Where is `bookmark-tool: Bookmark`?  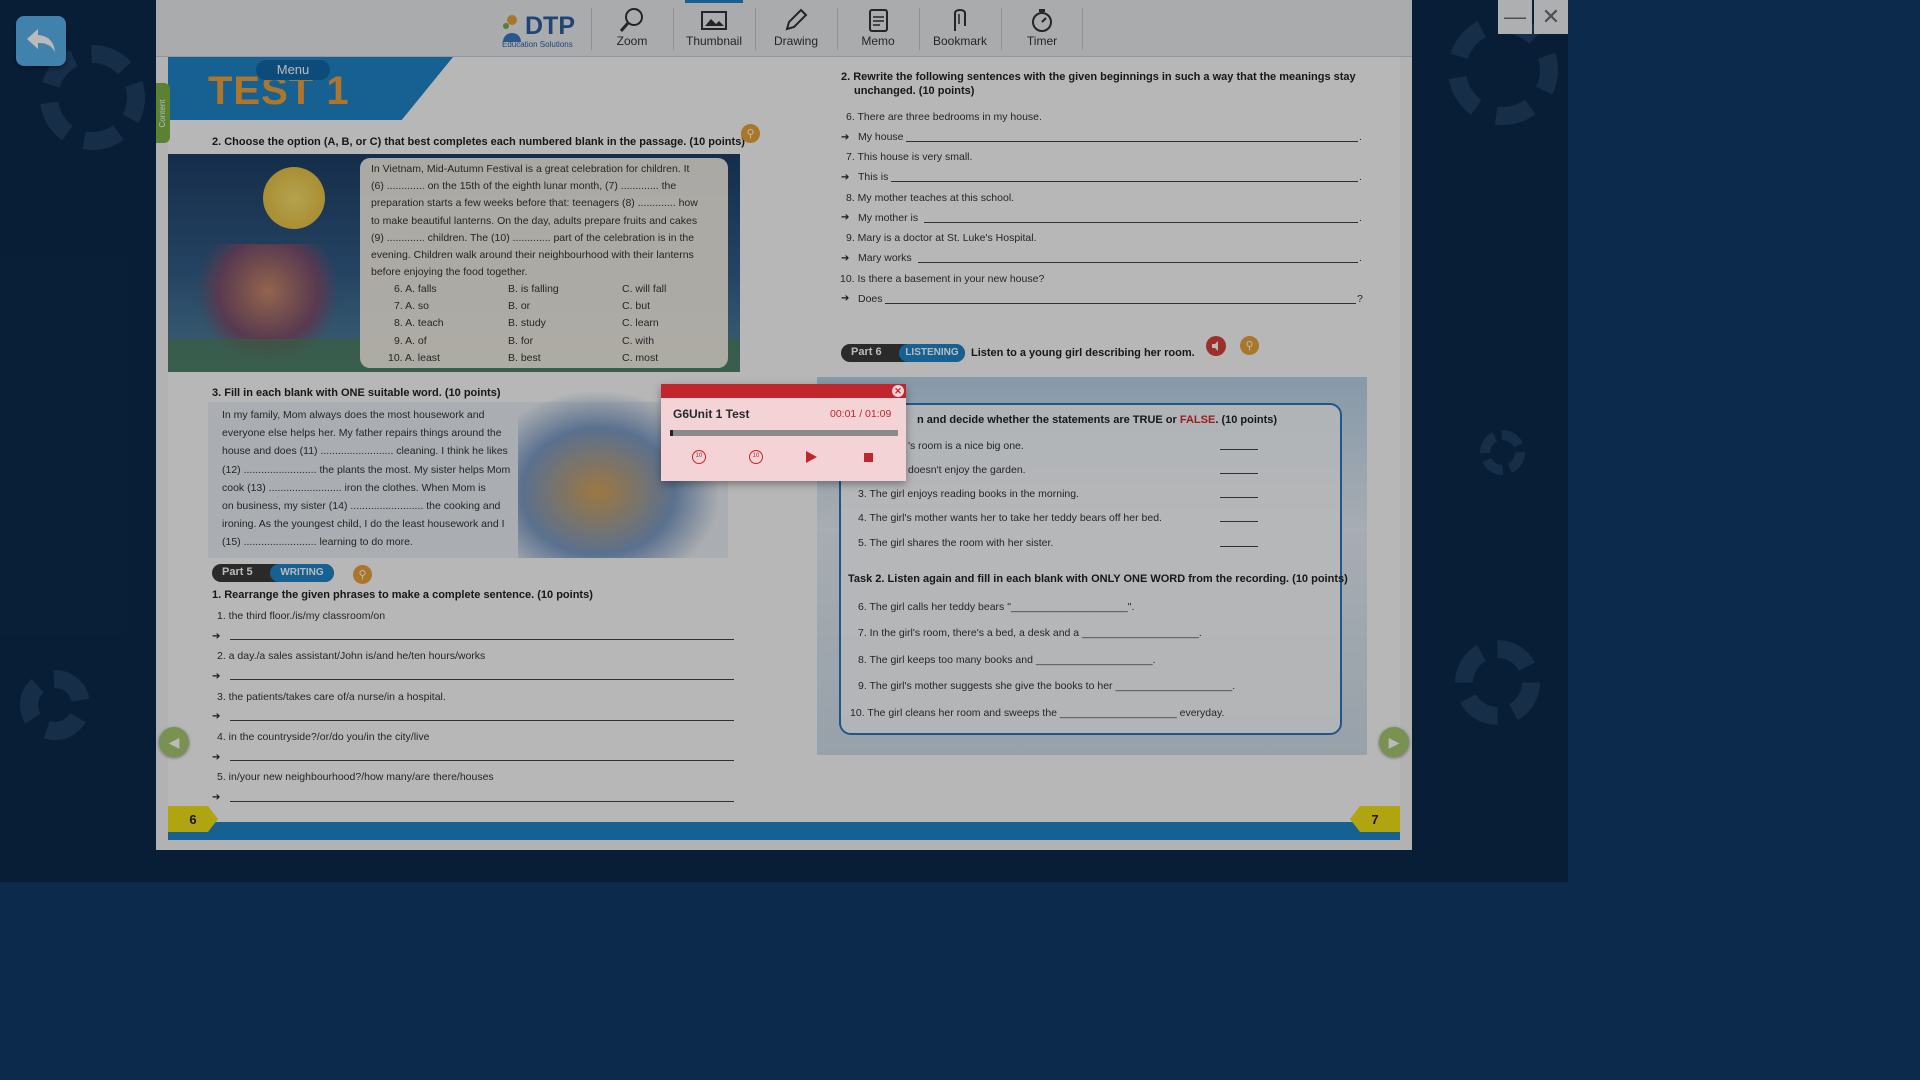 bookmark-tool: Bookmark is located at coordinates (960, 30).